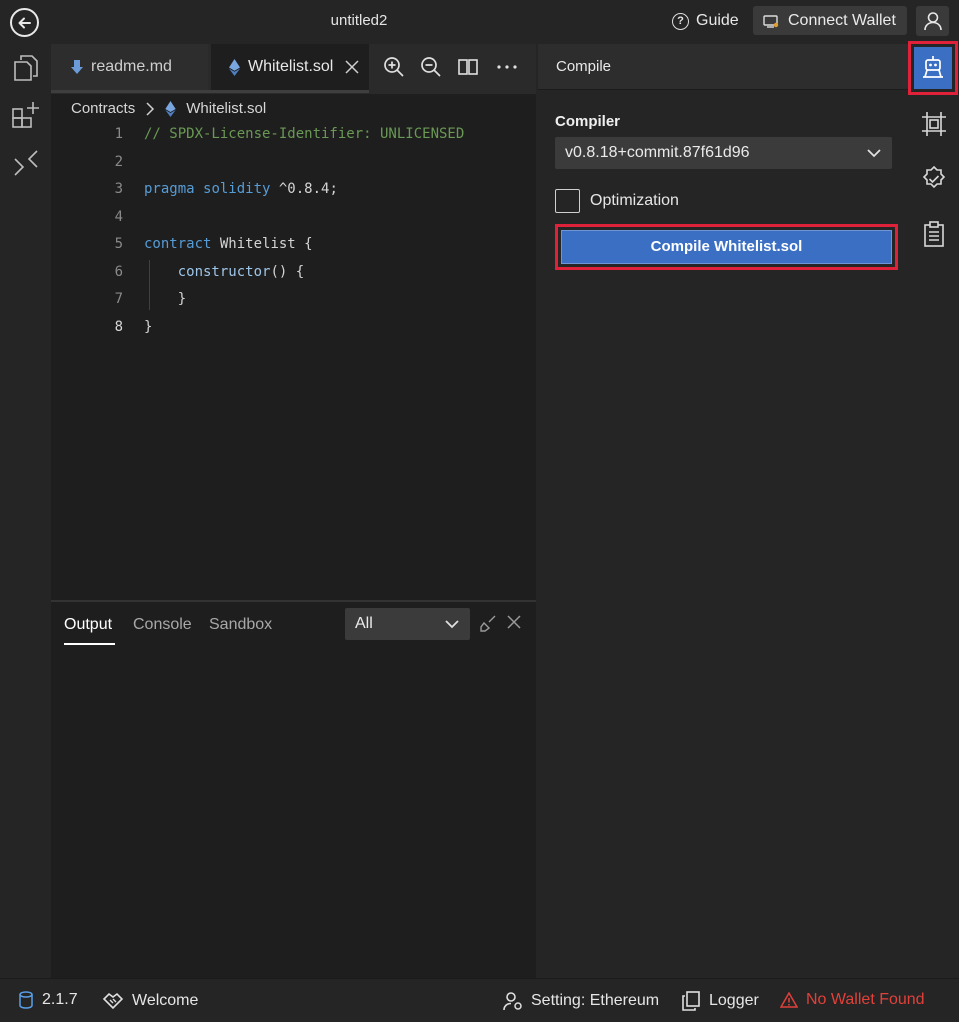 This screenshot has width=959, height=1022. I want to click on tab-readme: readme.md, so click(129, 67).